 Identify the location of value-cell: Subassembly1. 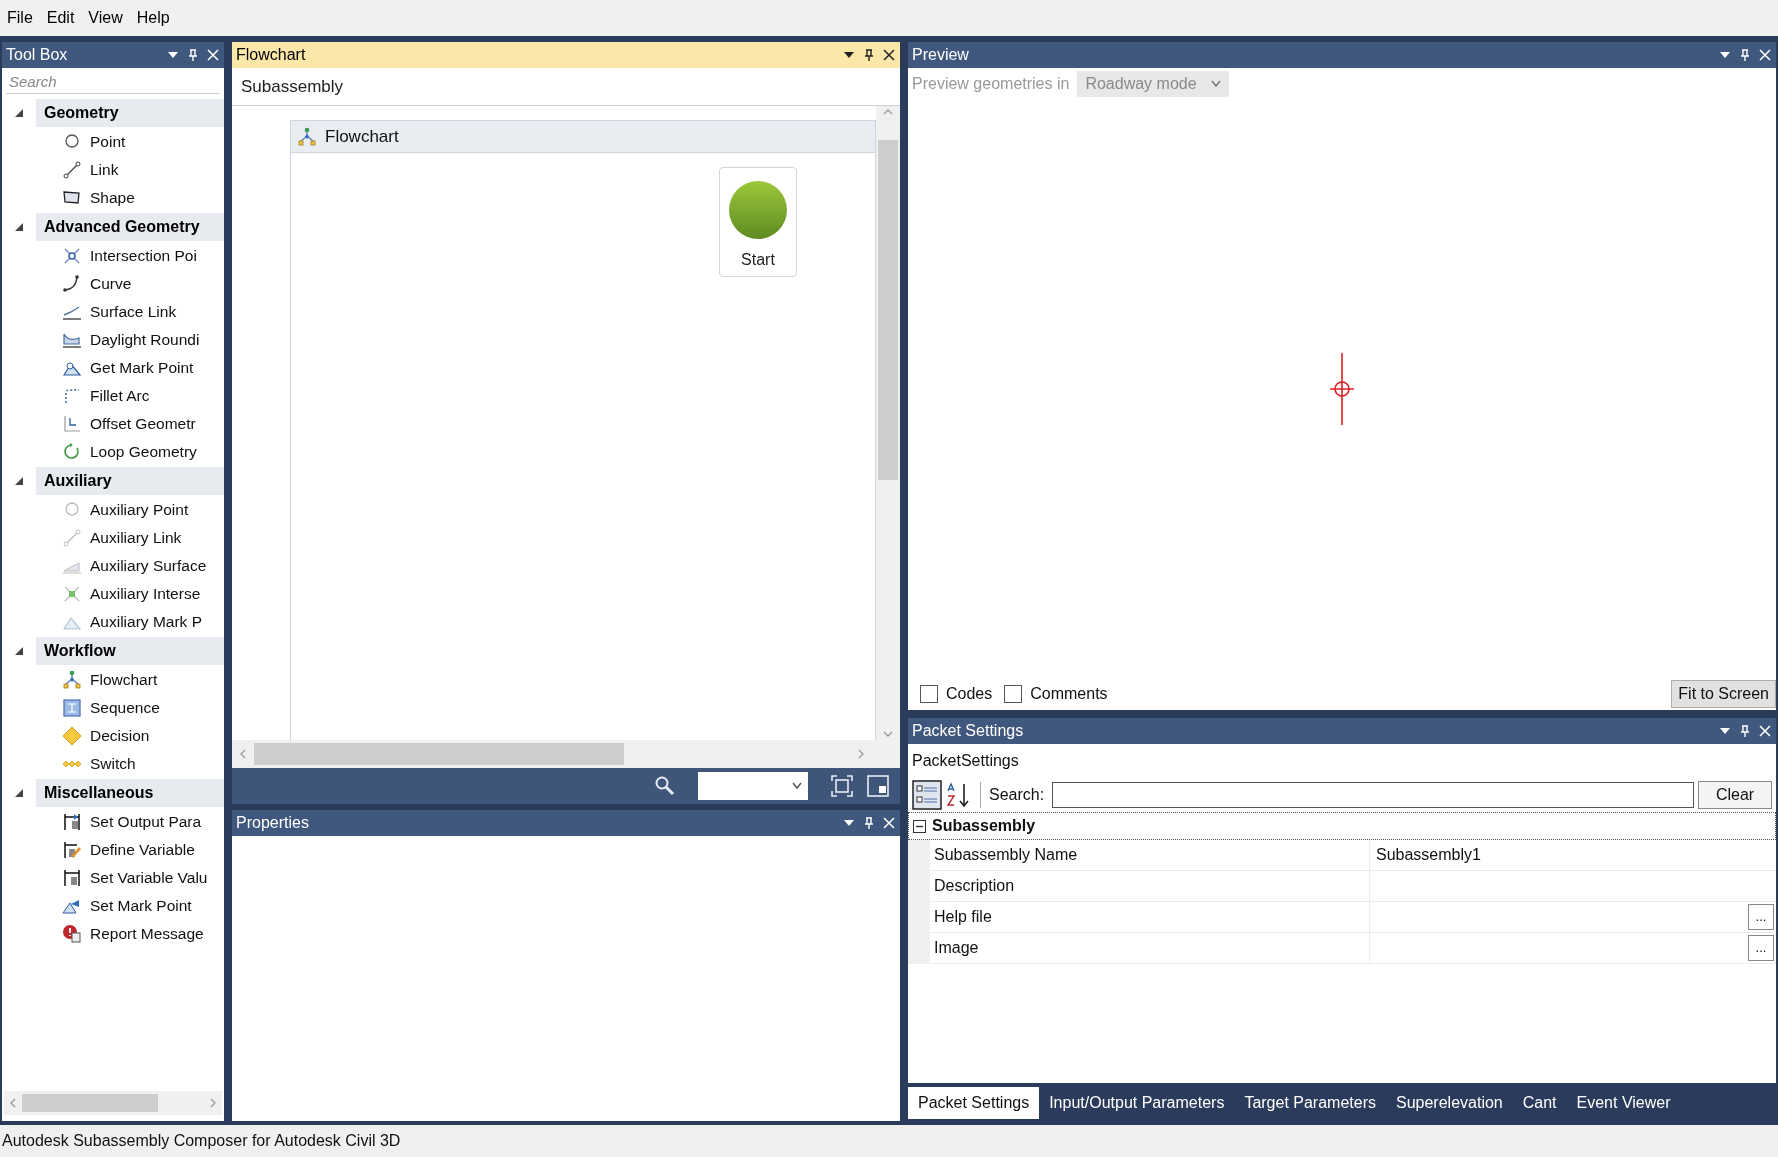
(1573, 855).